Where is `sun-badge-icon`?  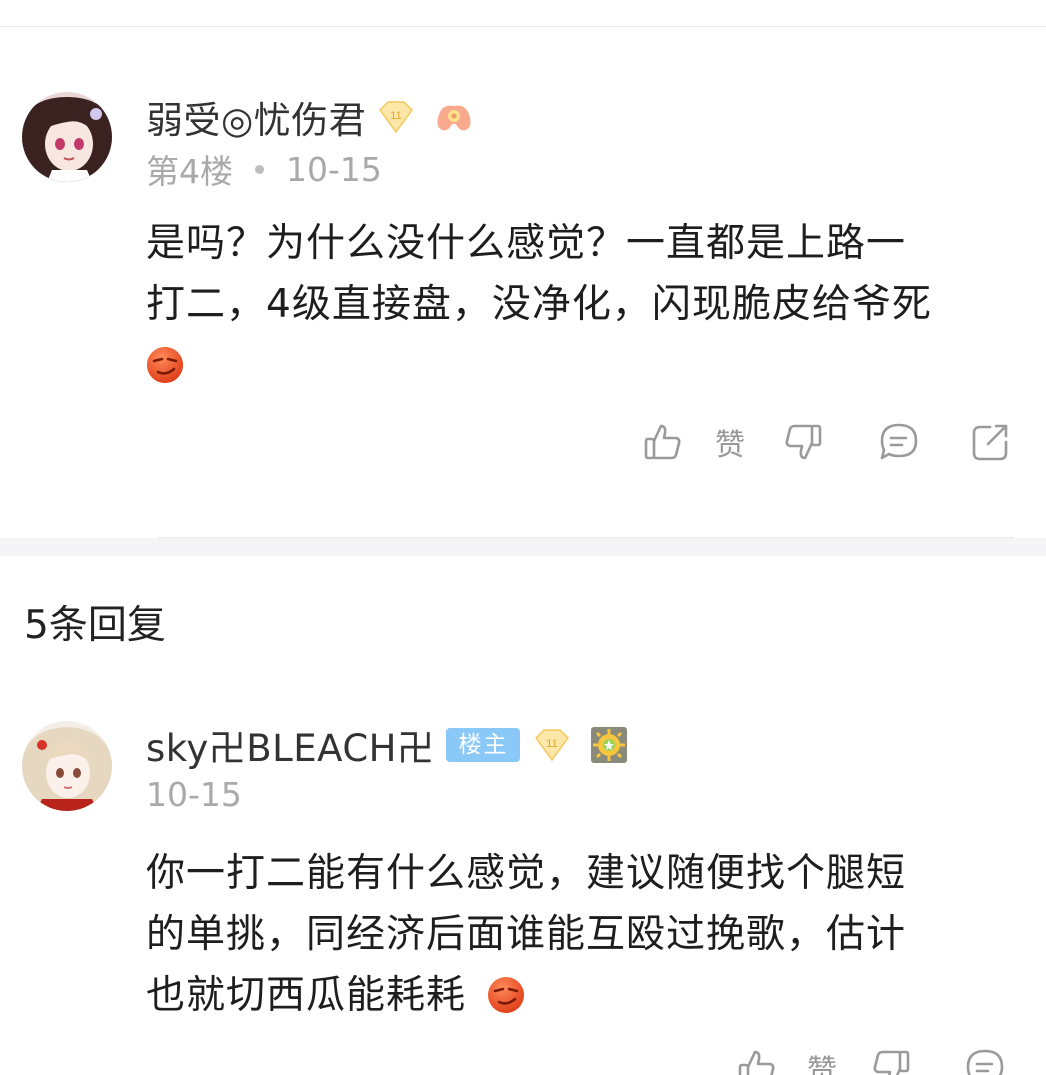
sun-badge-icon is located at coordinates (609, 745).